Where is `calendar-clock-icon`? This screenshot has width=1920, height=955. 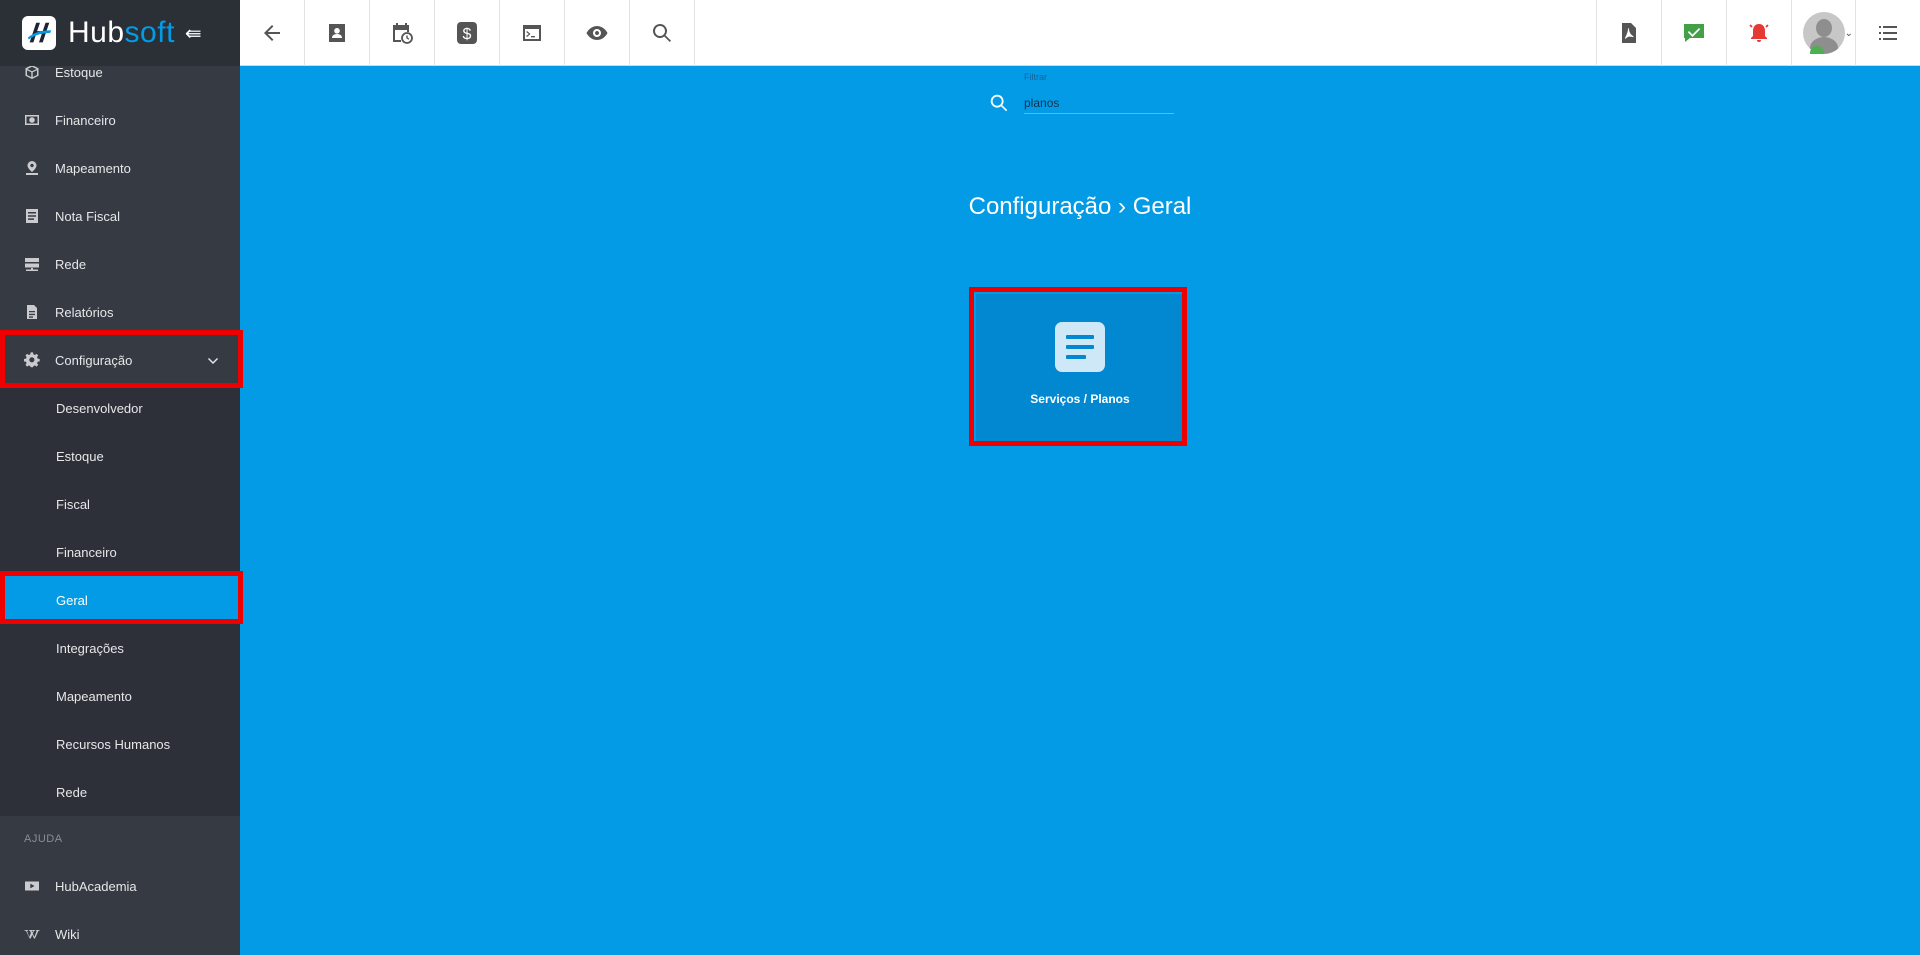
calendar-clock-icon is located at coordinates (403, 33).